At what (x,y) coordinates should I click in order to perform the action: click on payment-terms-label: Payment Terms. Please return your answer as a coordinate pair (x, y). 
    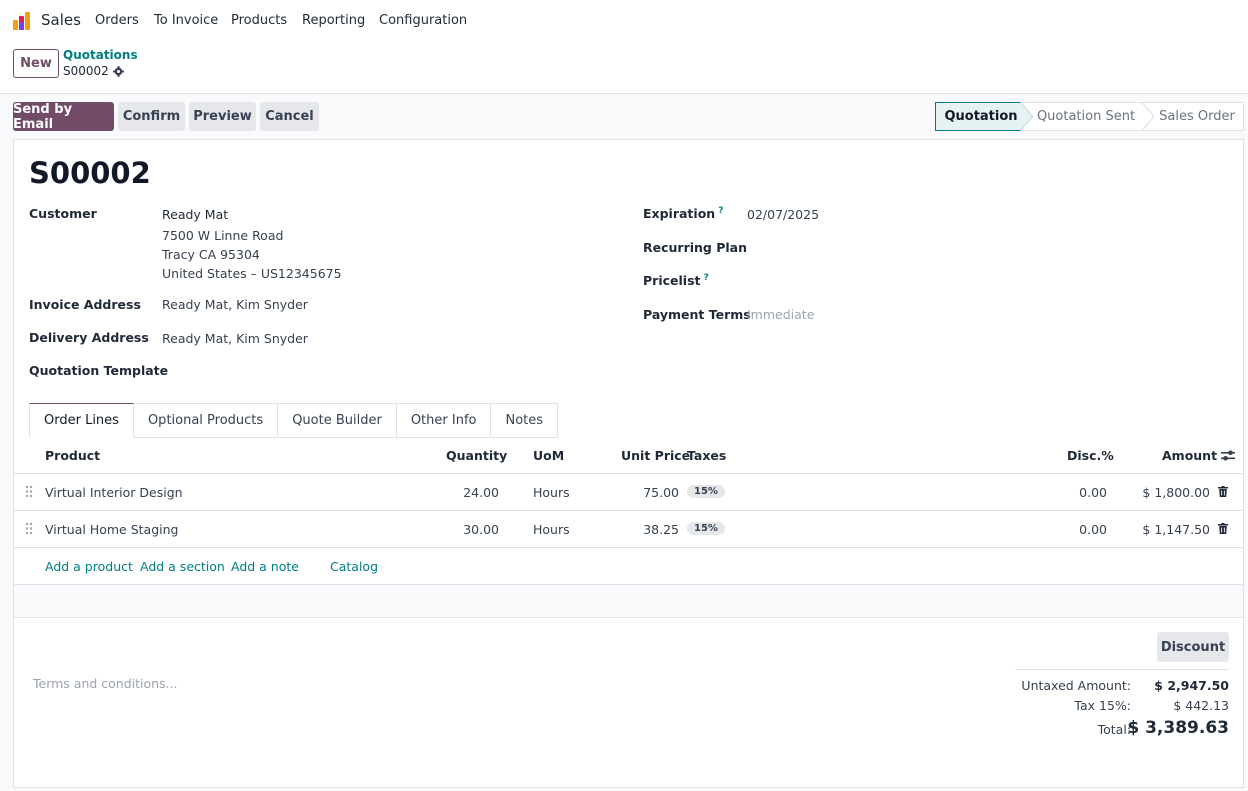
    Looking at the image, I should click on (697, 314).